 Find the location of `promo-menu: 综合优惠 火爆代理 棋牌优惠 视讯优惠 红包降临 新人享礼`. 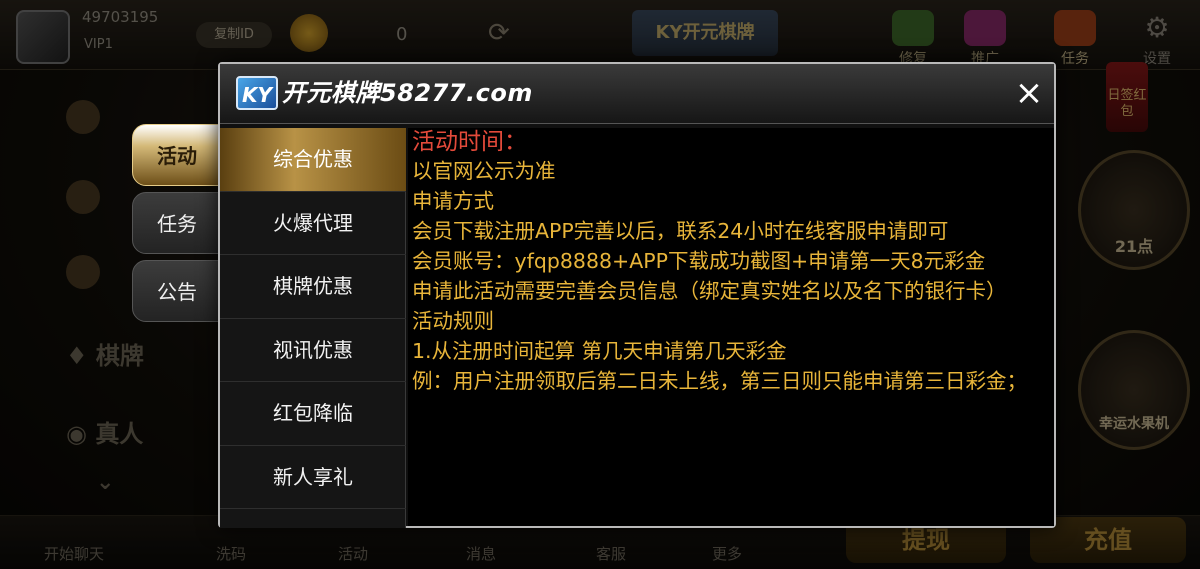

promo-menu: 综合优惠 火爆代理 棋牌优惠 视讯优惠 红包降临 新人享礼 is located at coordinates (313, 328).